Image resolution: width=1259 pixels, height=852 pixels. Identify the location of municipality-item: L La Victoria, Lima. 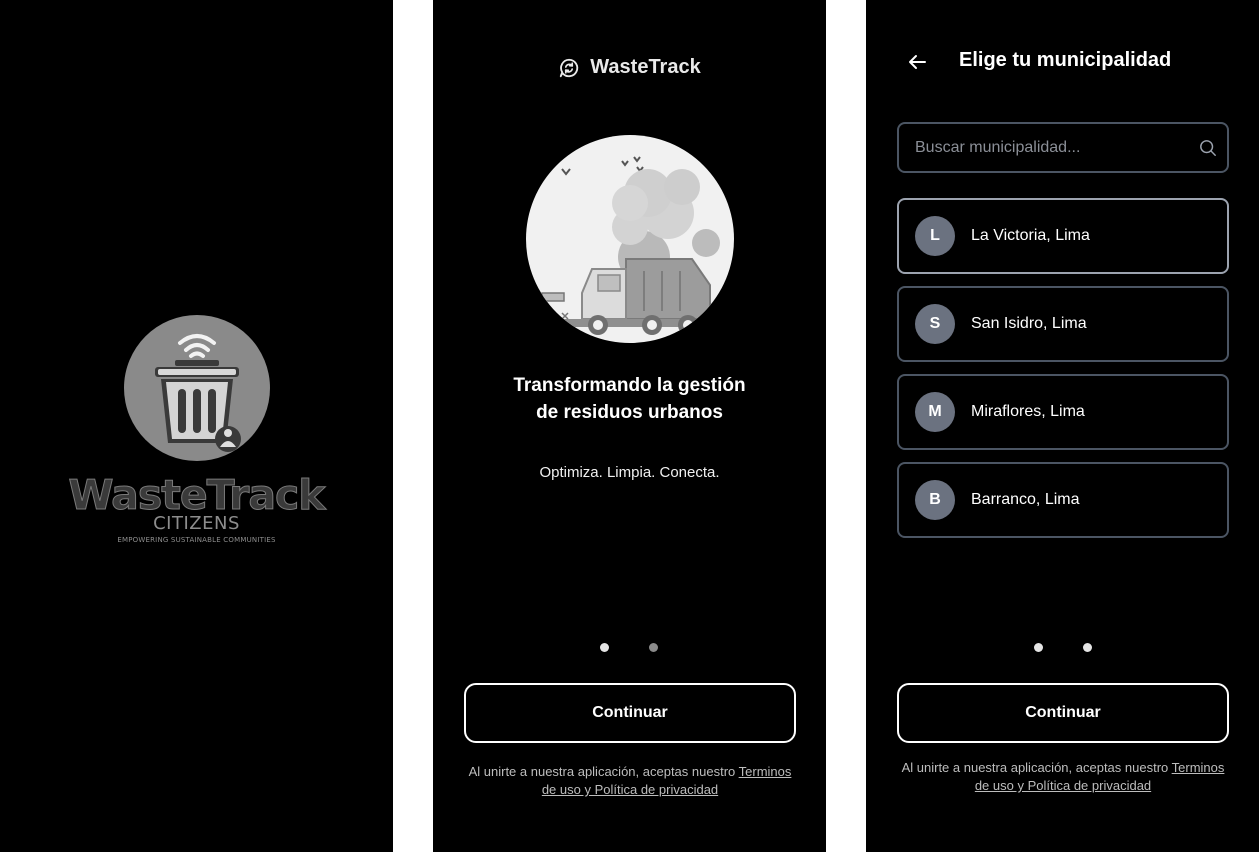
(1063, 236).